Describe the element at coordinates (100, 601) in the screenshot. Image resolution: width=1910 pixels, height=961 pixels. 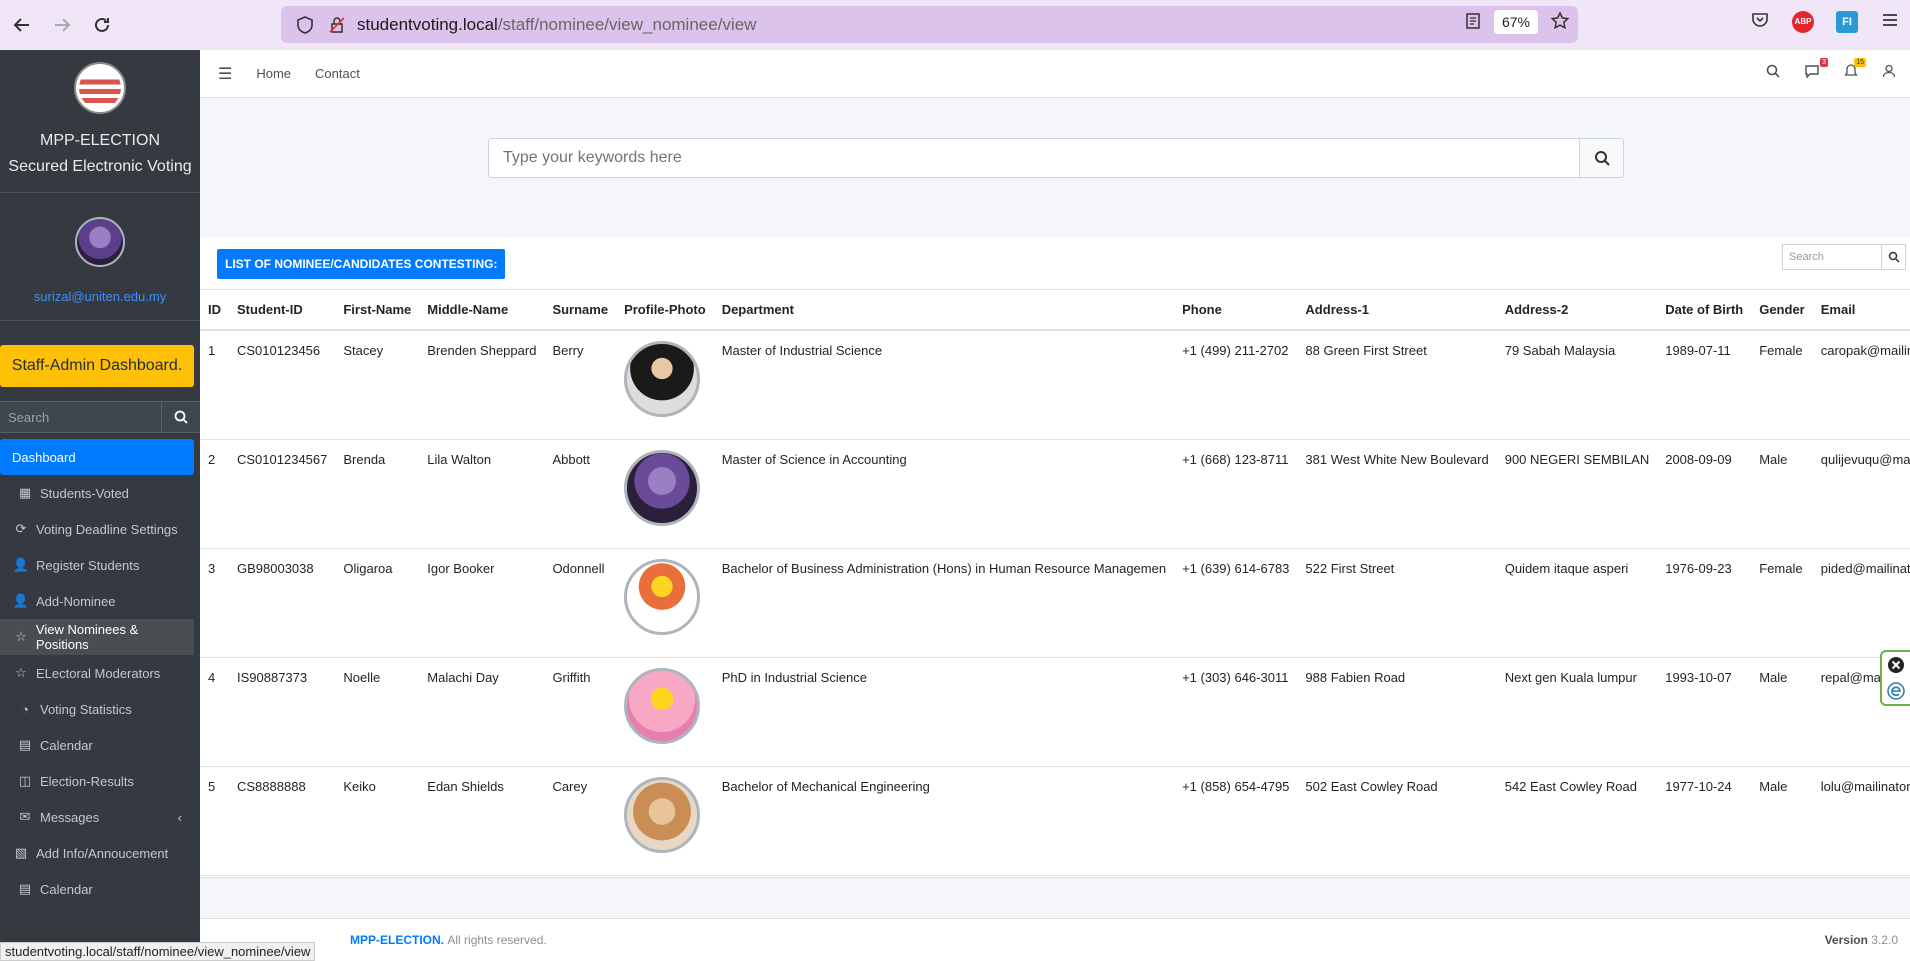
I see `sidebar-item-add-nominee: 👤 Add-Nominee` at that location.